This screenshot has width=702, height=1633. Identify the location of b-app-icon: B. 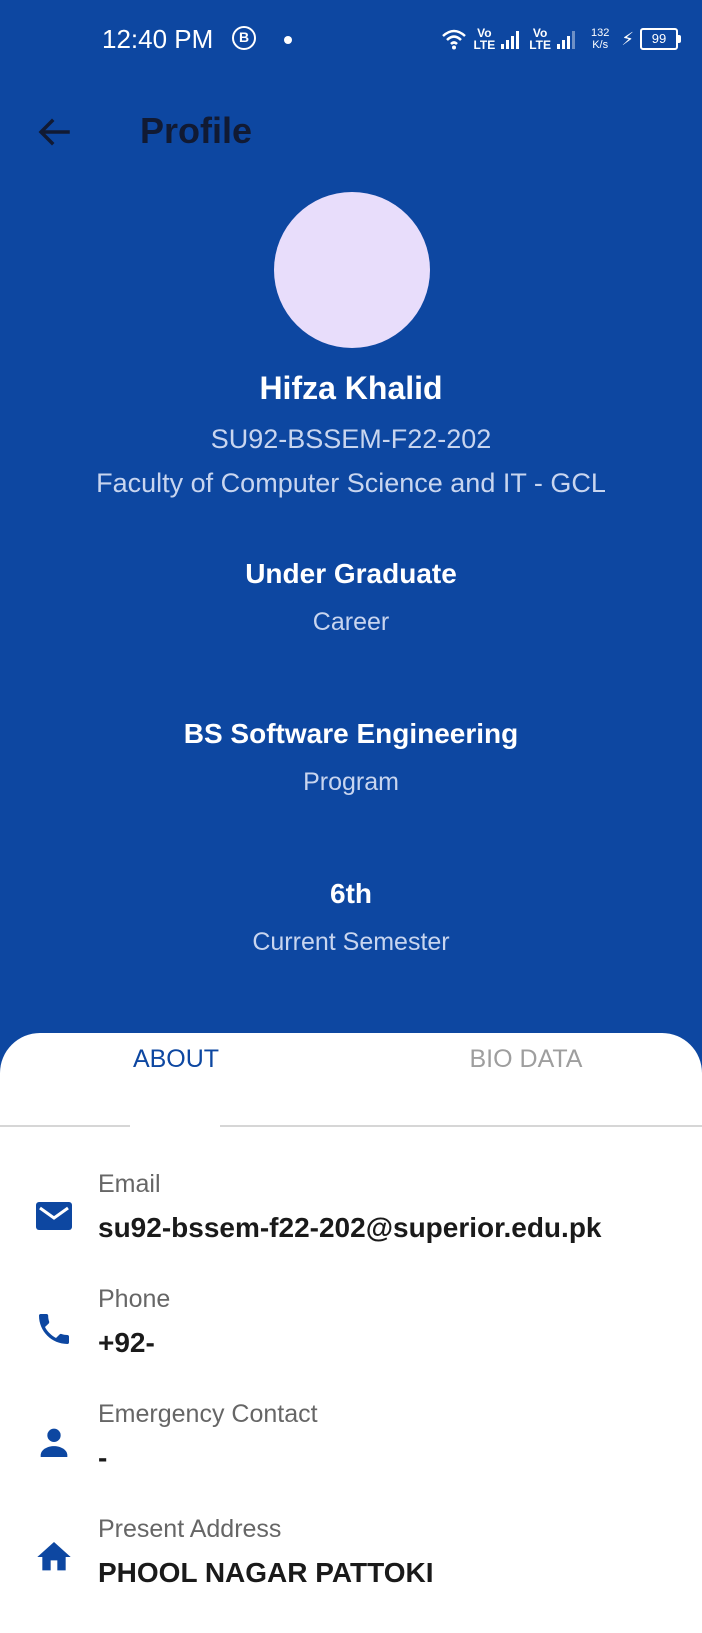
(244, 38).